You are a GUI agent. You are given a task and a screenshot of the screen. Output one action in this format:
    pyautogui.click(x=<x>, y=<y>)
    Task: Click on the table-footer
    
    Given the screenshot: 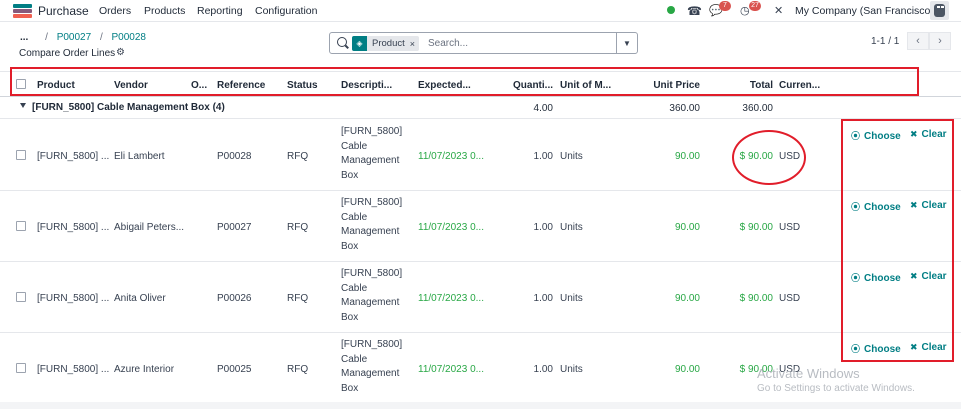 What is the action you would take?
    pyautogui.click(x=480, y=405)
    